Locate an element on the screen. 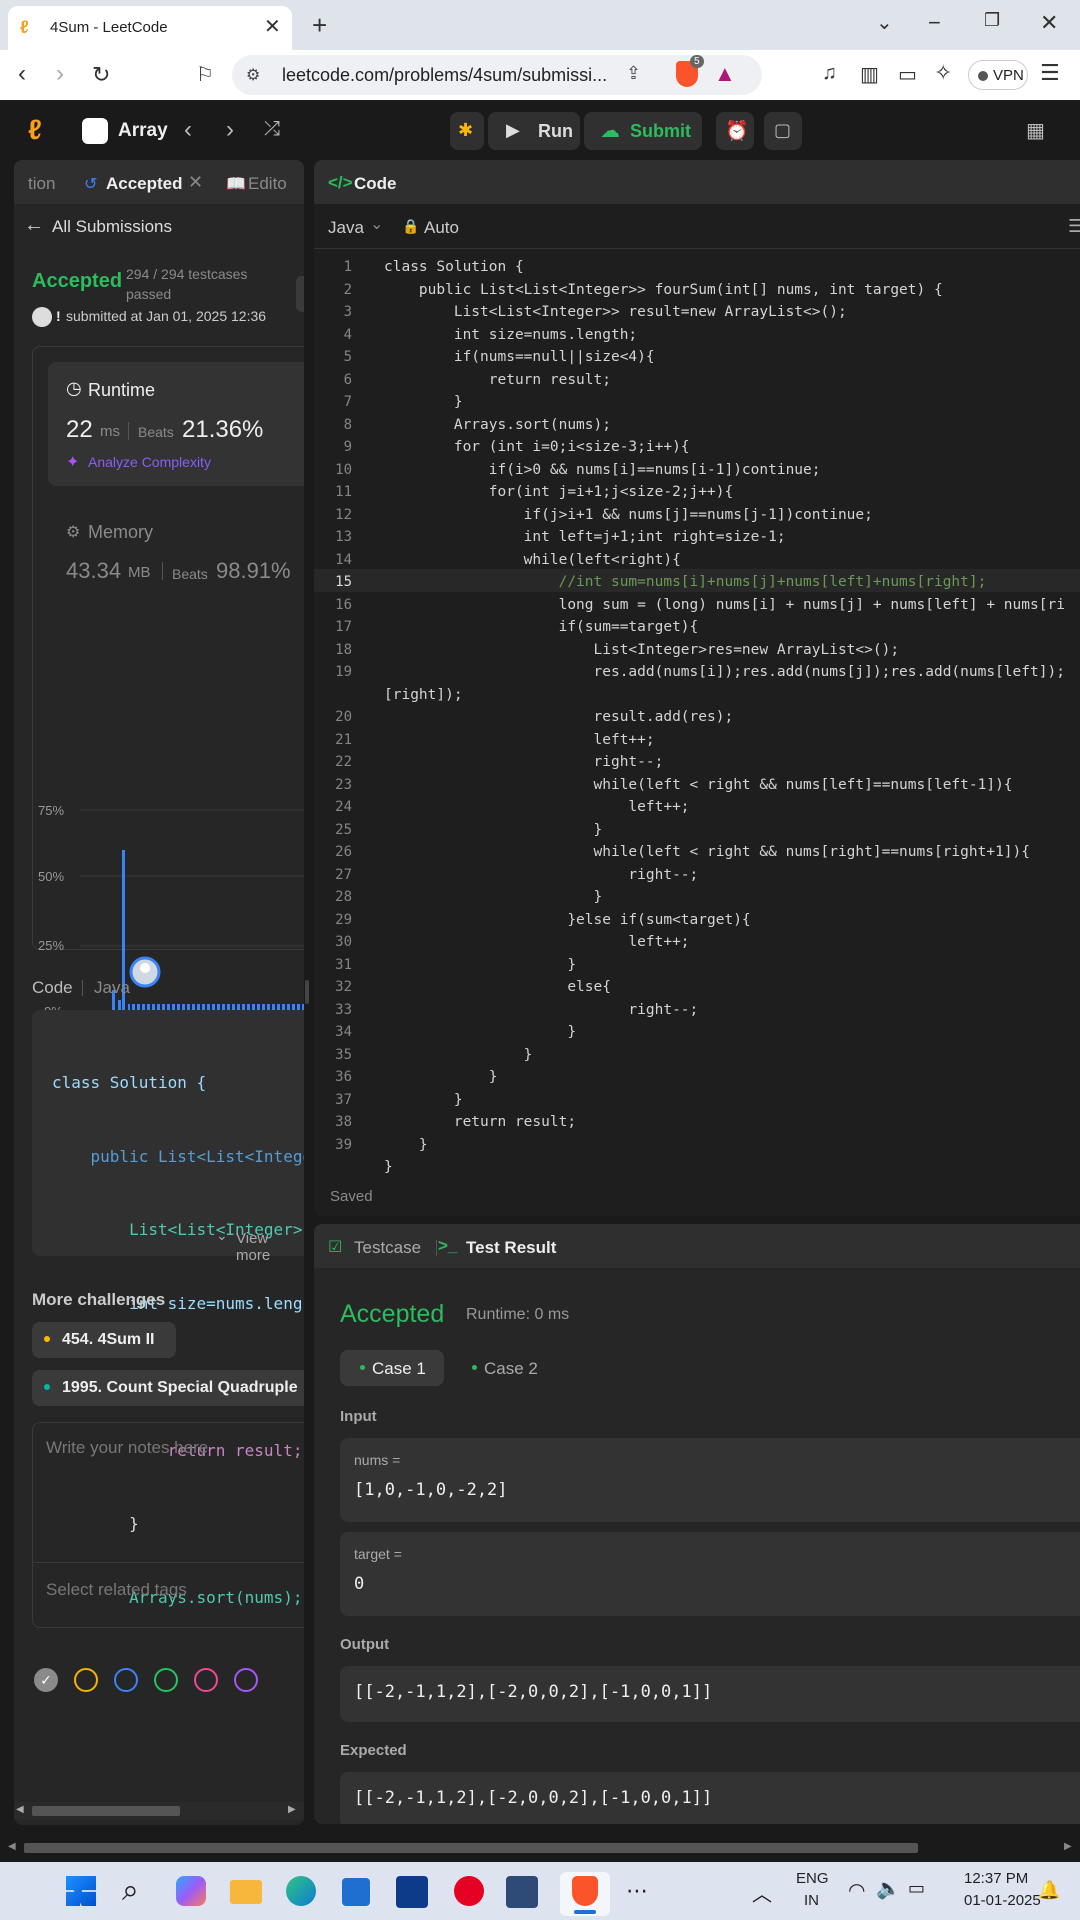 This screenshot has width=1080, height=1920. store-icon is located at coordinates (356, 1892).